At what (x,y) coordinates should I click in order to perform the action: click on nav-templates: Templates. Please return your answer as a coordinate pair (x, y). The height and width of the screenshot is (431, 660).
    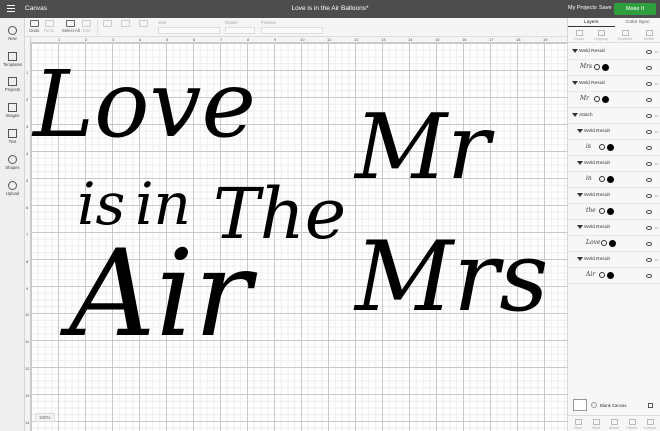
    Looking at the image, I should click on (12, 59).